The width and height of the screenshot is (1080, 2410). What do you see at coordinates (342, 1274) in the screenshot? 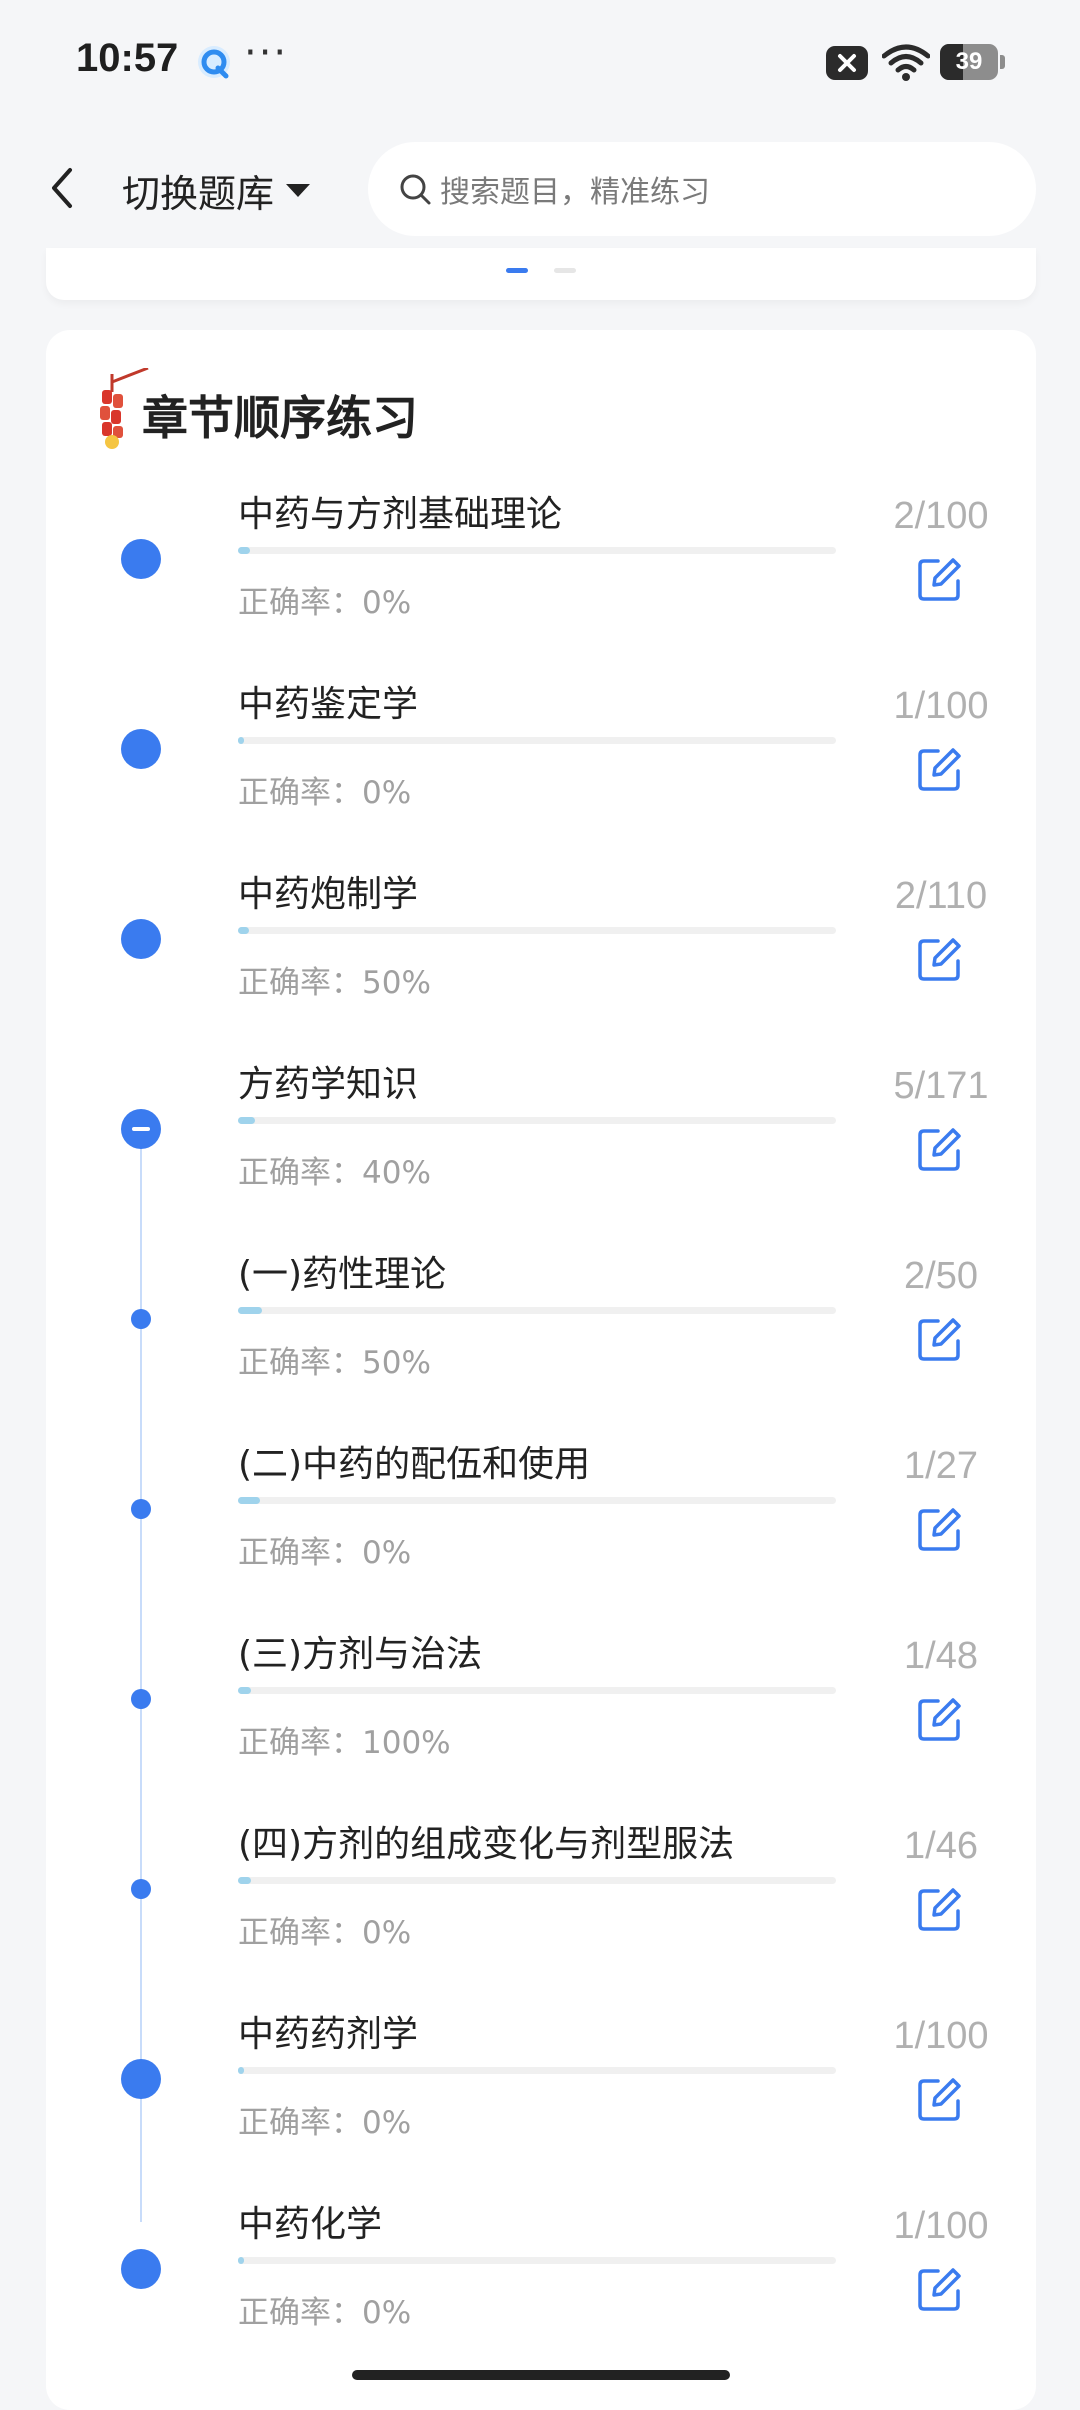
I see `chapter-title: (一)药性理论` at bounding box center [342, 1274].